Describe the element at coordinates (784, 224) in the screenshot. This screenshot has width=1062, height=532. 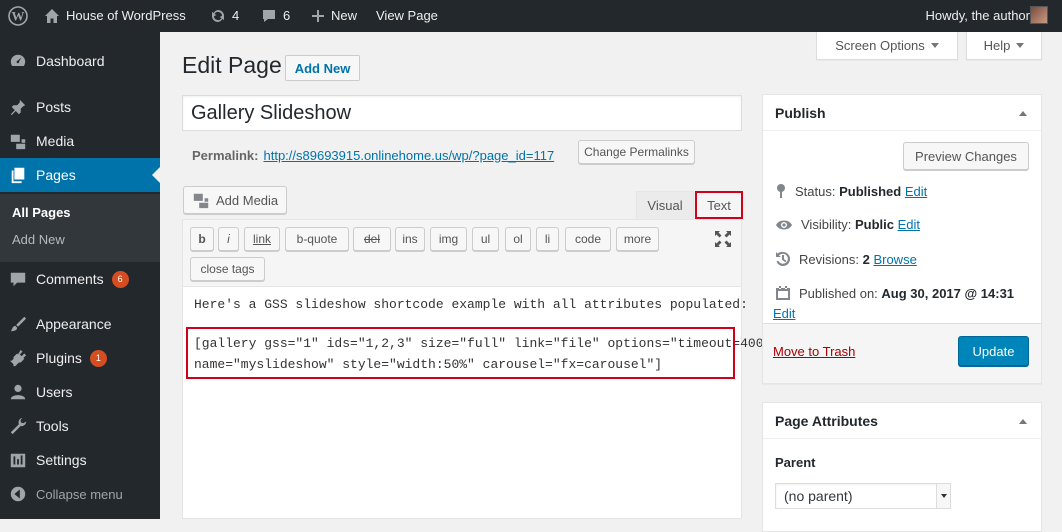
I see `eye-icon` at that location.